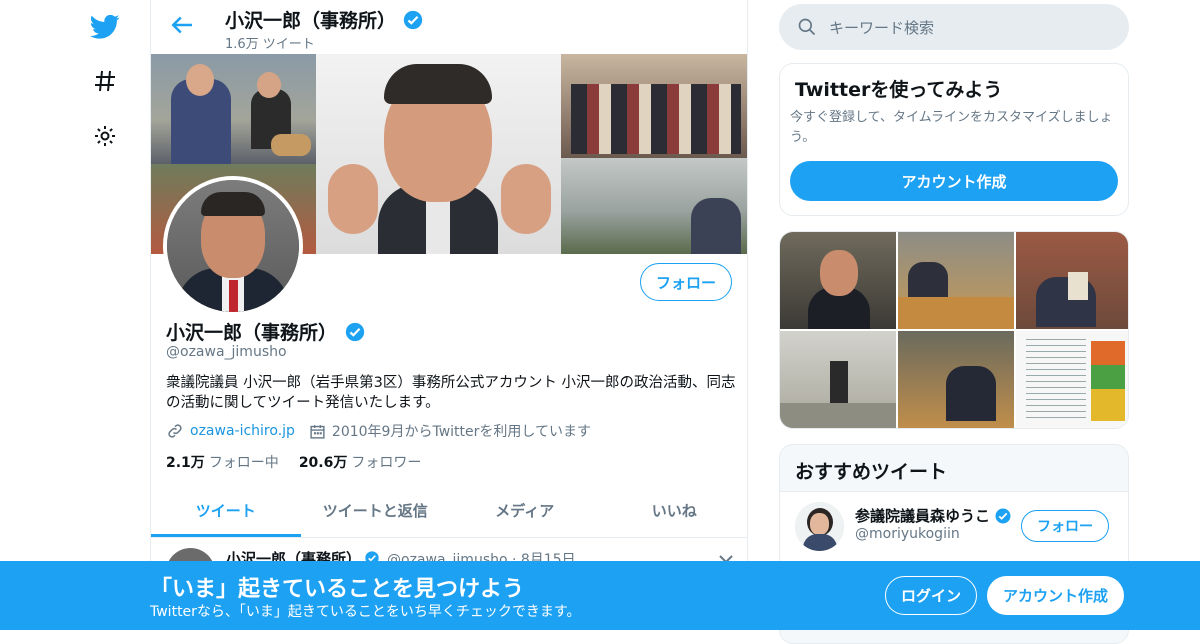 The height and width of the screenshot is (644, 1200). I want to click on profile-joined: 2010年9月からTwitterを利用しています, so click(450, 431).